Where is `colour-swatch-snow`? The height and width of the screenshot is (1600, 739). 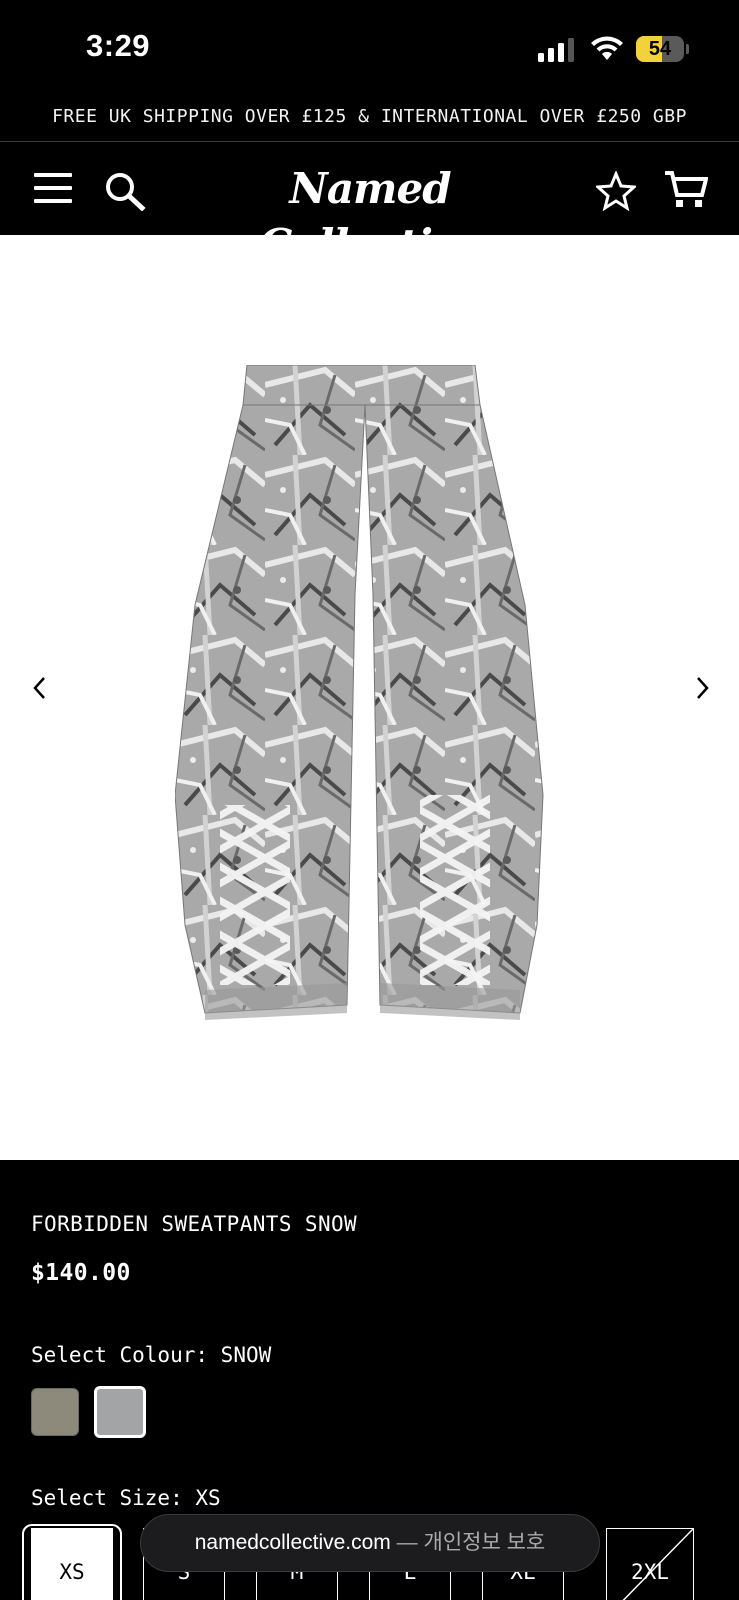
colour-swatch-snow is located at coordinates (120, 1412).